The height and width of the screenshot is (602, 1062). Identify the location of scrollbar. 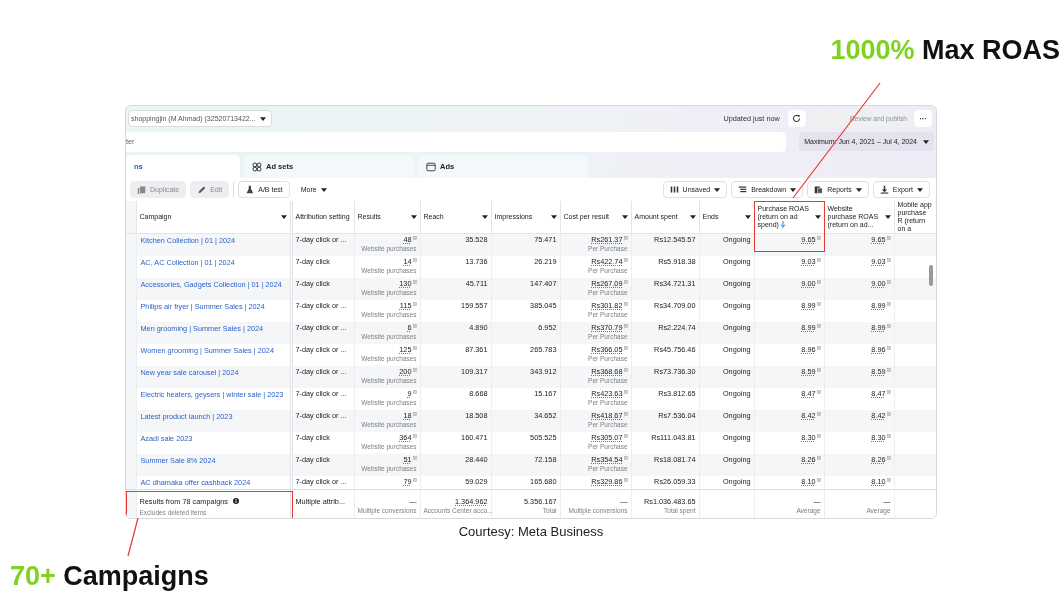
(931, 275).